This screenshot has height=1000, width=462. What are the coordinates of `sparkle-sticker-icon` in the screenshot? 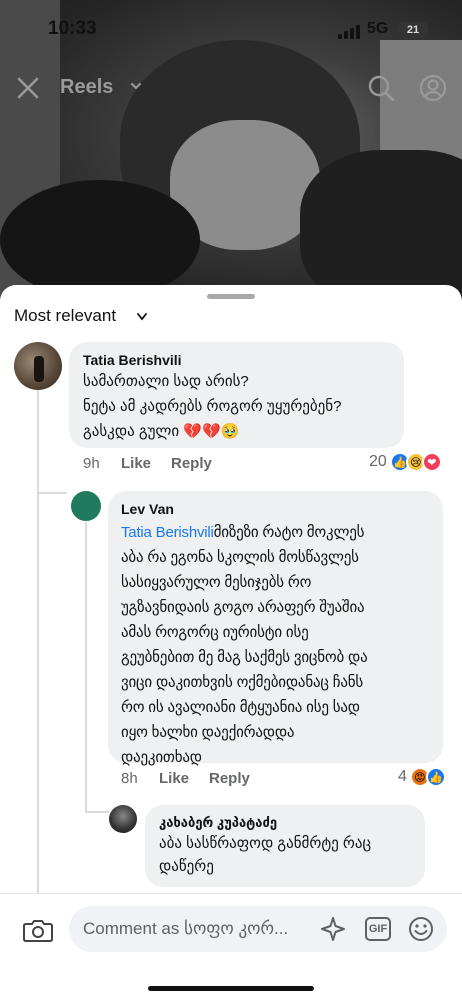 It's located at (333, 929).